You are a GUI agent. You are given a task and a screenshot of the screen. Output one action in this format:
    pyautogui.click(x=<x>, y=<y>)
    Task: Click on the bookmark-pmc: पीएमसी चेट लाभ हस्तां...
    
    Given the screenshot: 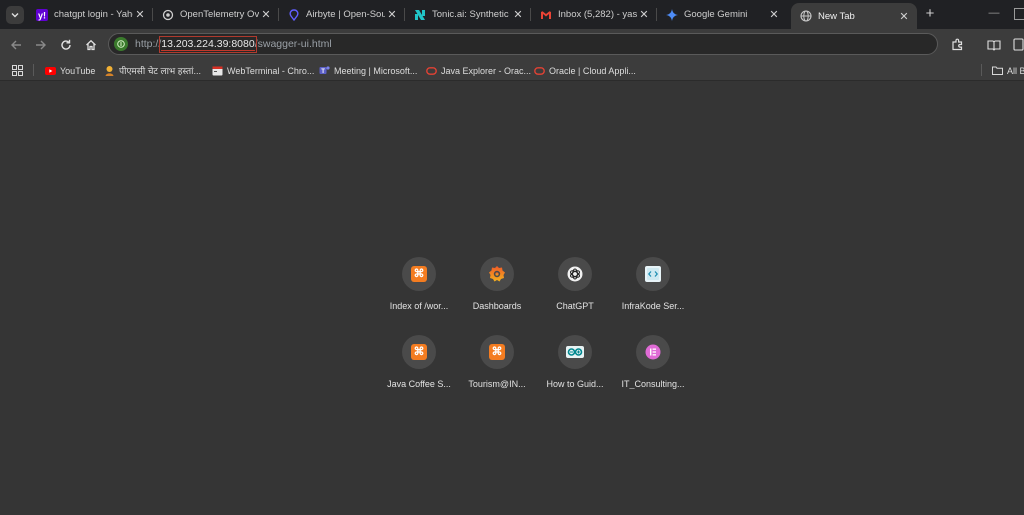 What is the action you would take?
    pyautogui.click(x=152, y=70)
    